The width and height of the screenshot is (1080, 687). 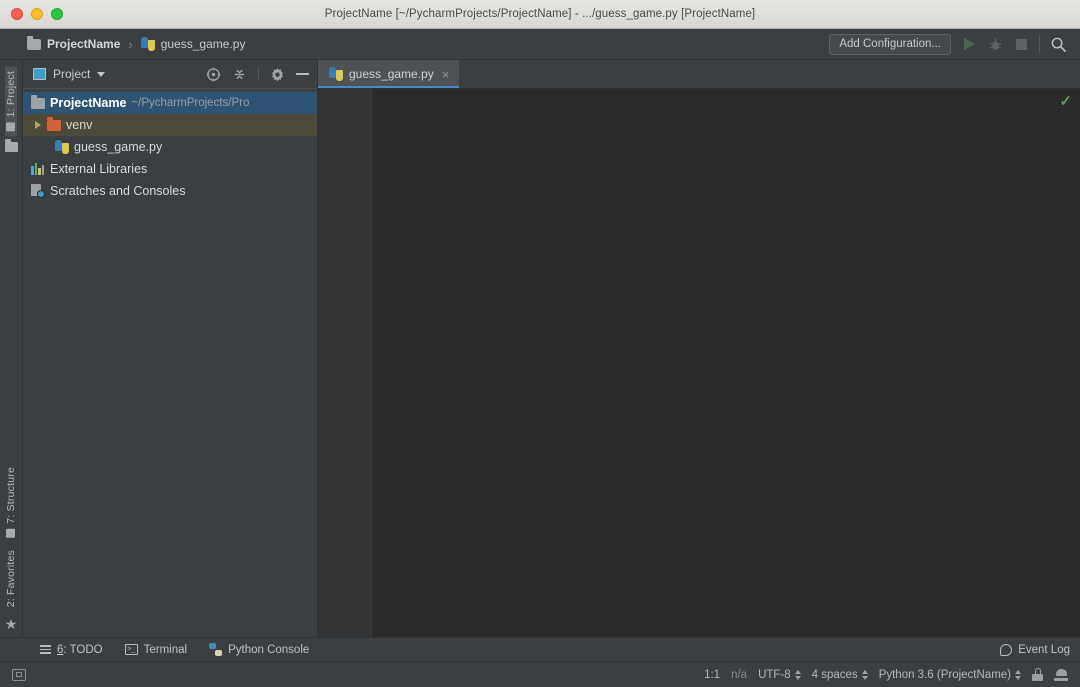 I want to click on gear-icon, so click(x=277, y=74).